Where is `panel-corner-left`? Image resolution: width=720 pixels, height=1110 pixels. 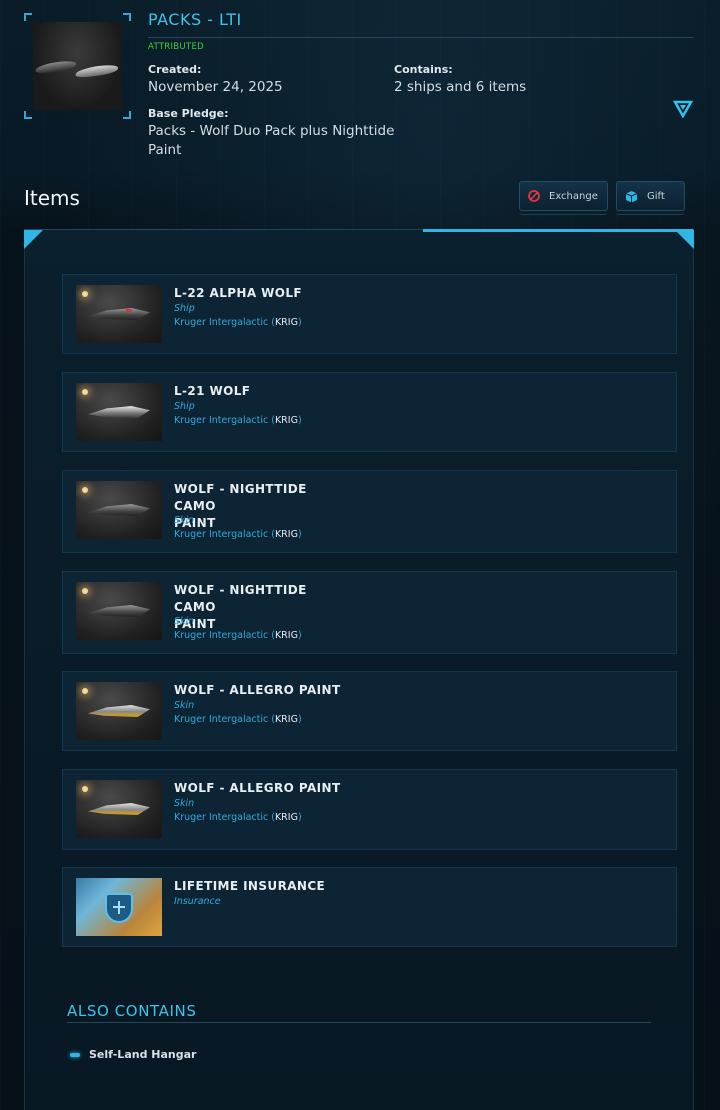
panel-corner-left is located at coordinates (33, 239).